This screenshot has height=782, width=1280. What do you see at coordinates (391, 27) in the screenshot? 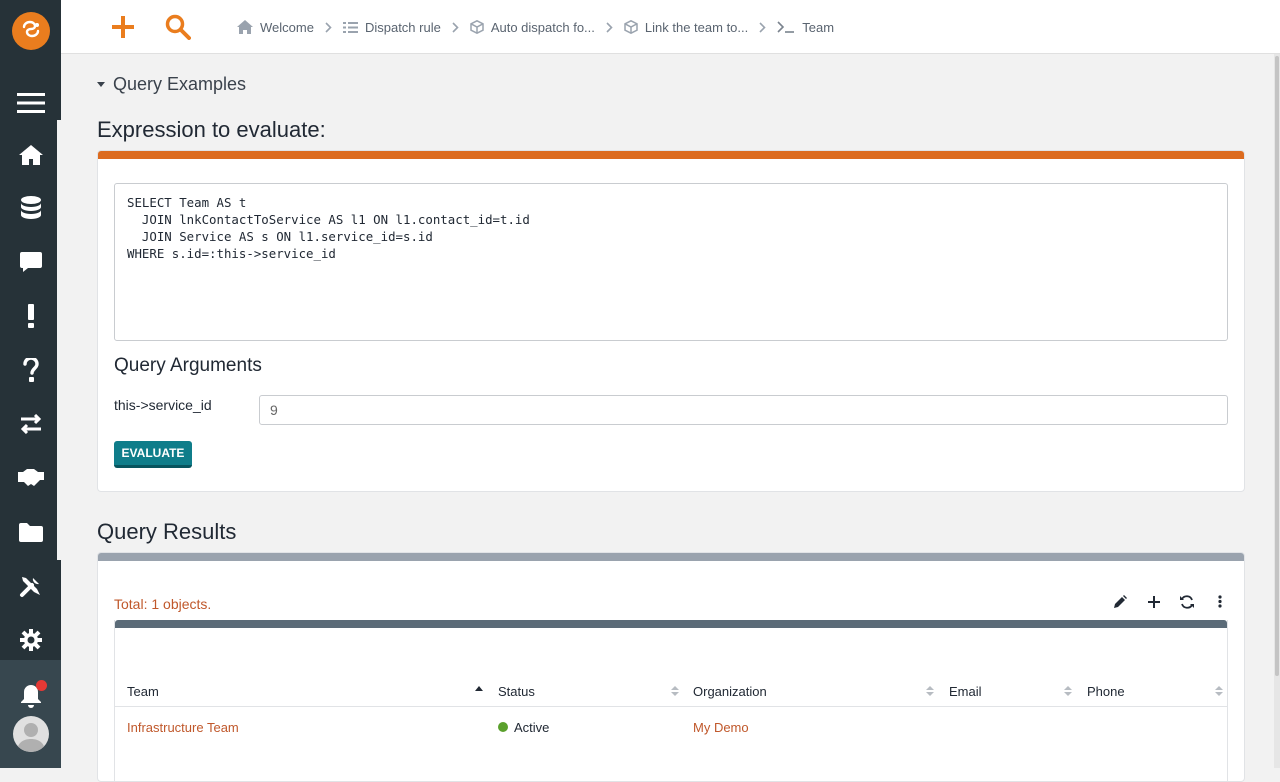
I see `breadcrumb-item-dispatch-rule: Dispatch rule` at bounding box center [391, 27].